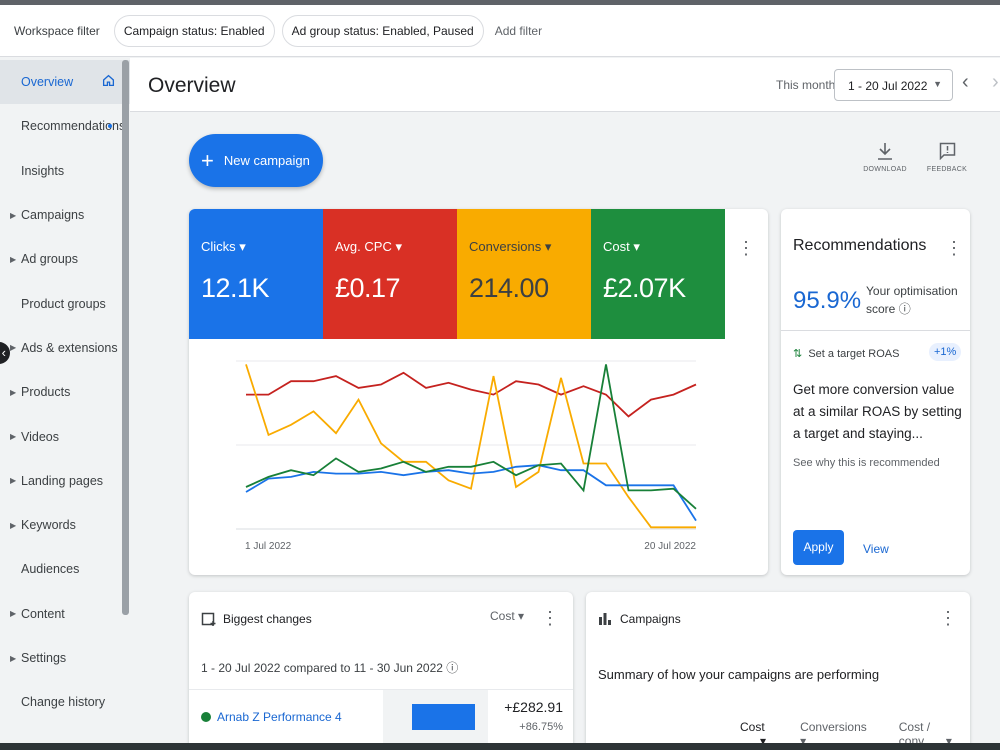 Image resolution: width=1000 pixels, height=750 pixels. I want to click on optimisation-score: 95.9%, so click(827, 300).